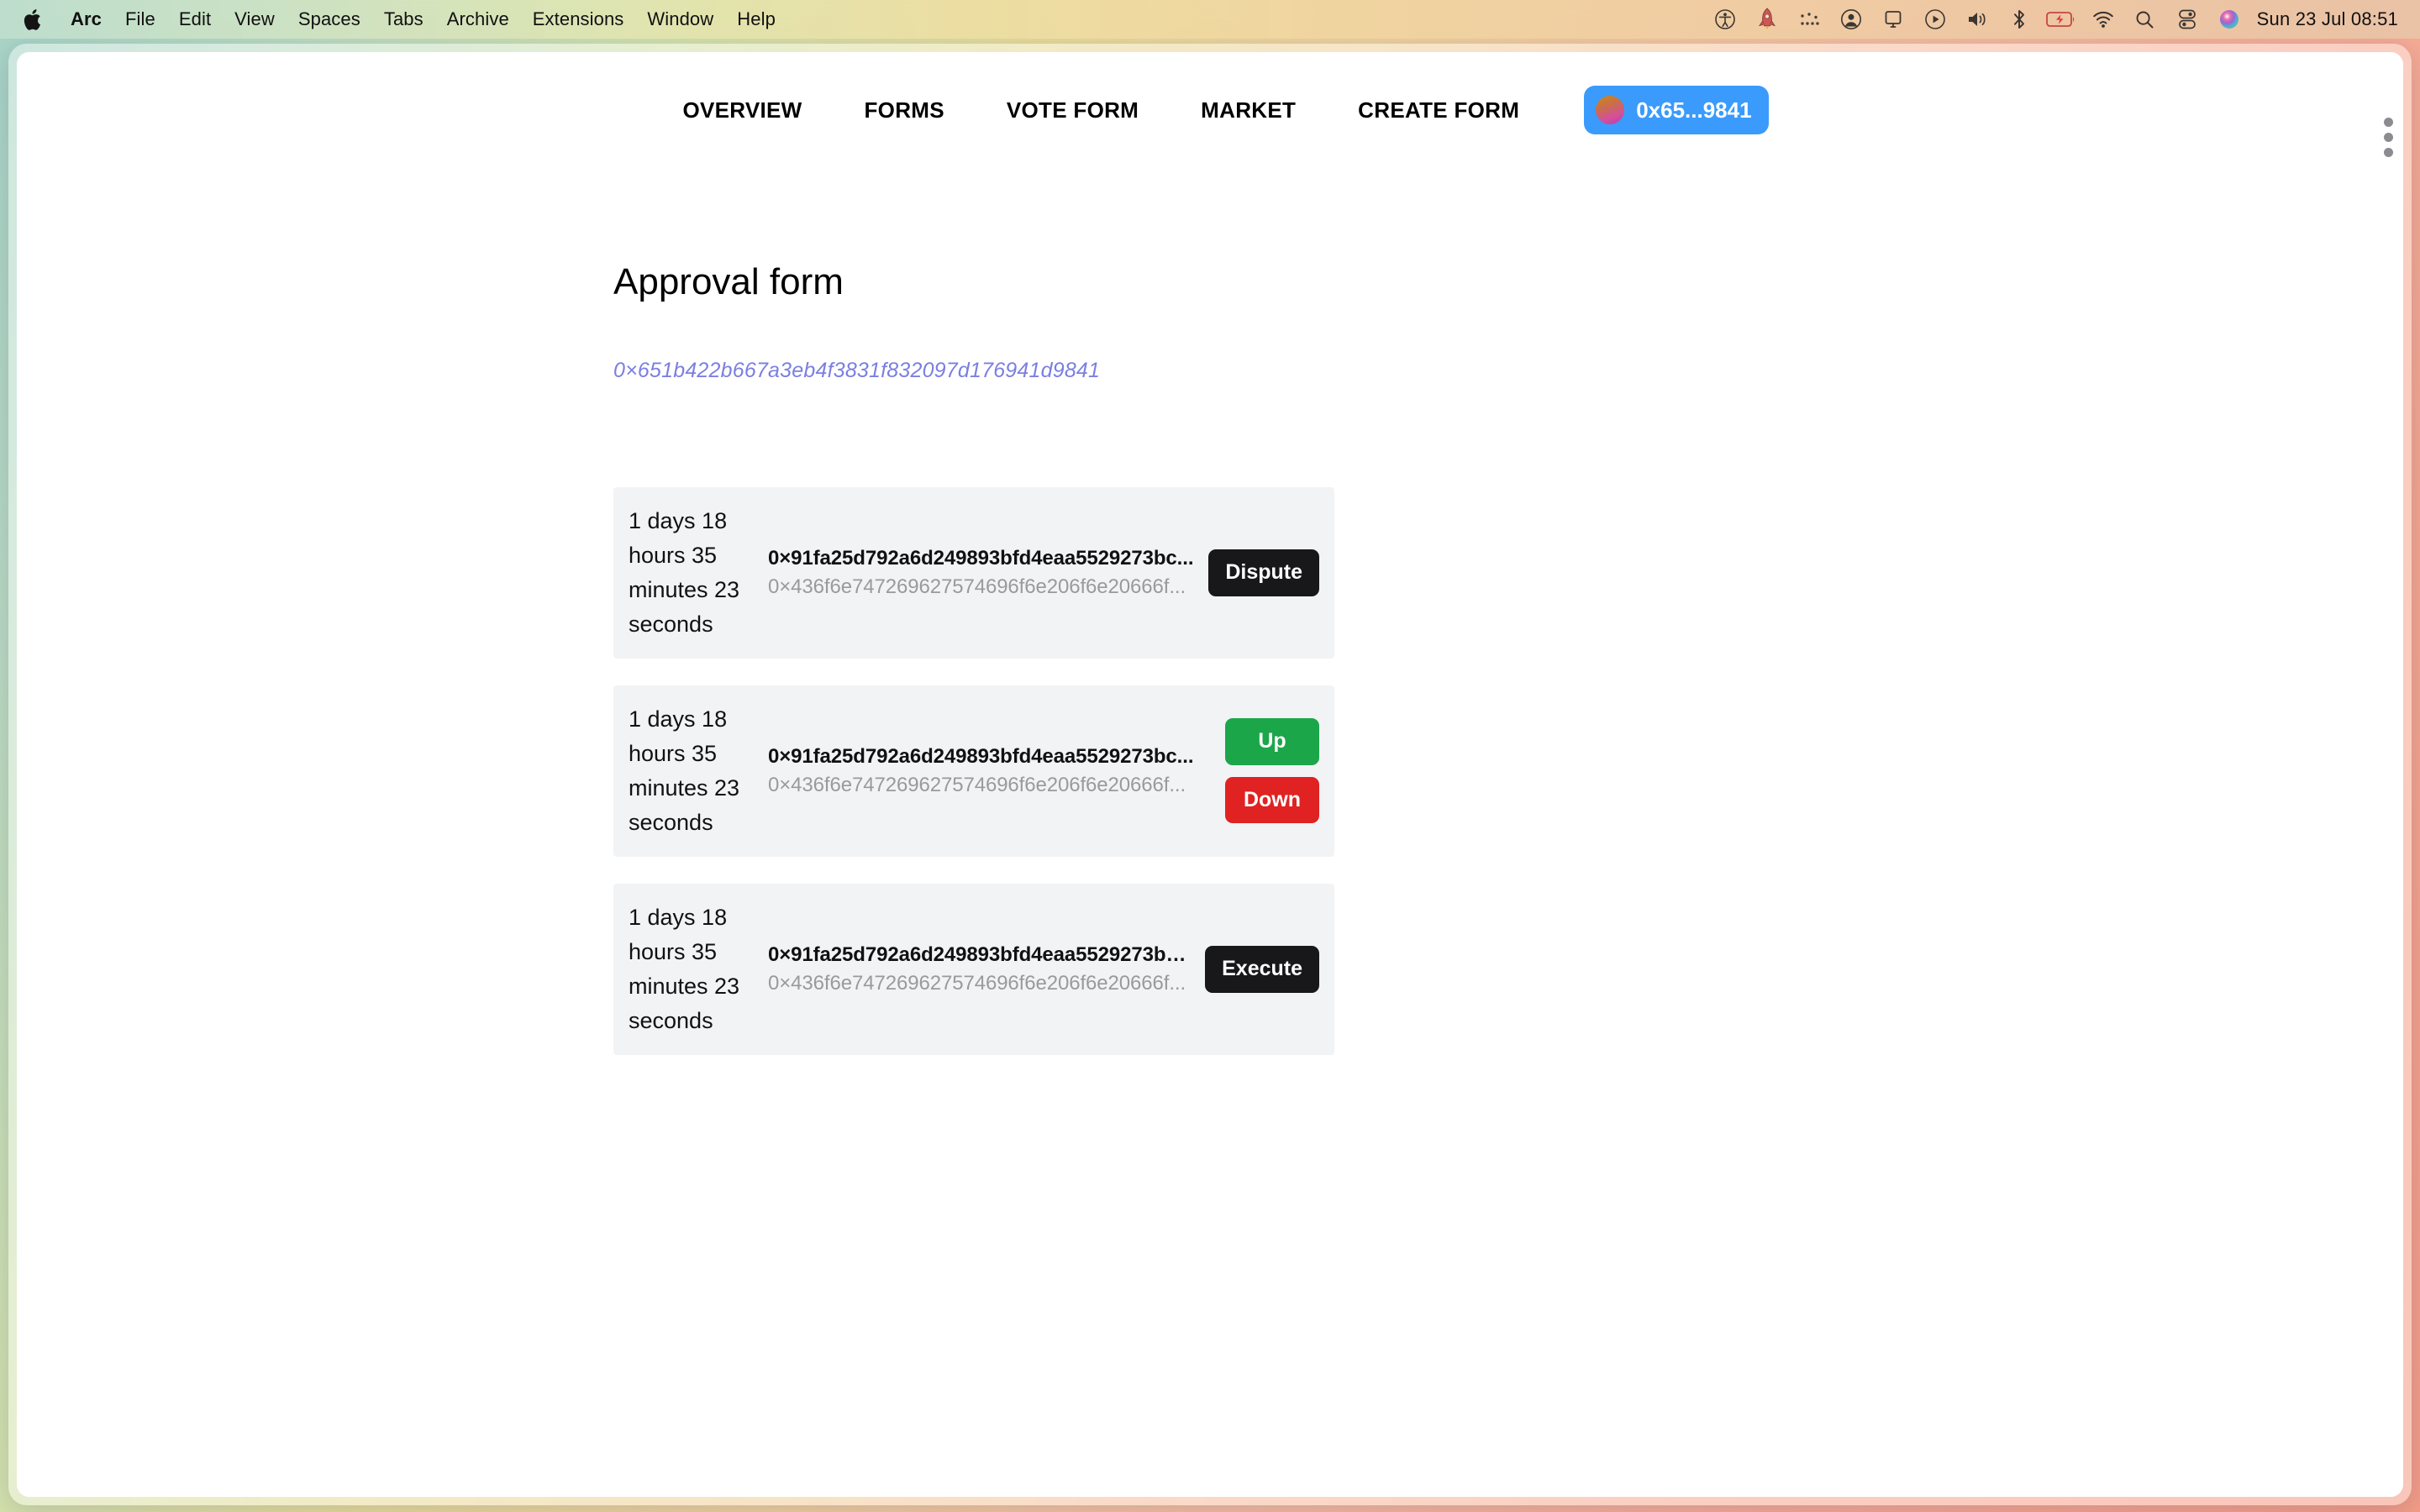 This screenshot has width=2420, height=1512. Describe the element at coordinates (1767, 19) in the screenshot. I see `stats-rocket-icon` at that location.